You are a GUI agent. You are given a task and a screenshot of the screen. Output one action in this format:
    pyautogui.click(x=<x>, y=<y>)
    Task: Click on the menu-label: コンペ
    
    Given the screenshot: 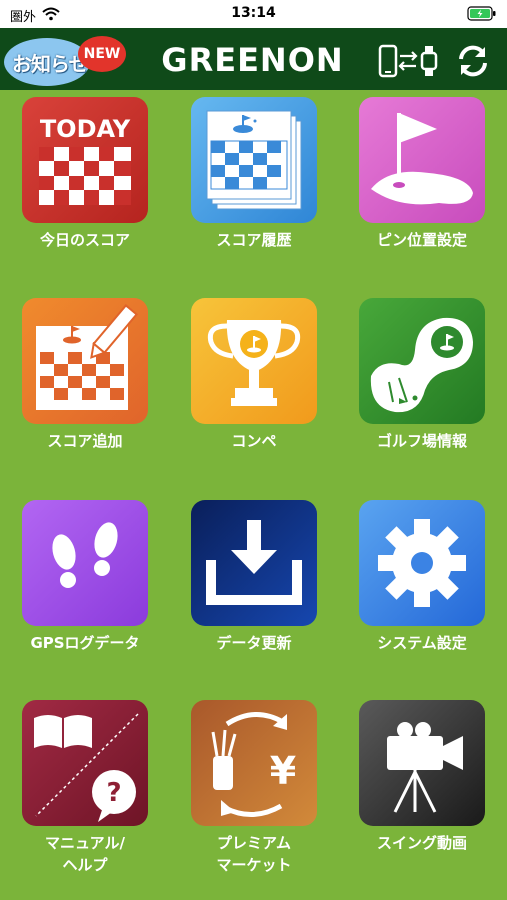 What is the action you would take?
    pyautogui.click(x=254, y=441)
    